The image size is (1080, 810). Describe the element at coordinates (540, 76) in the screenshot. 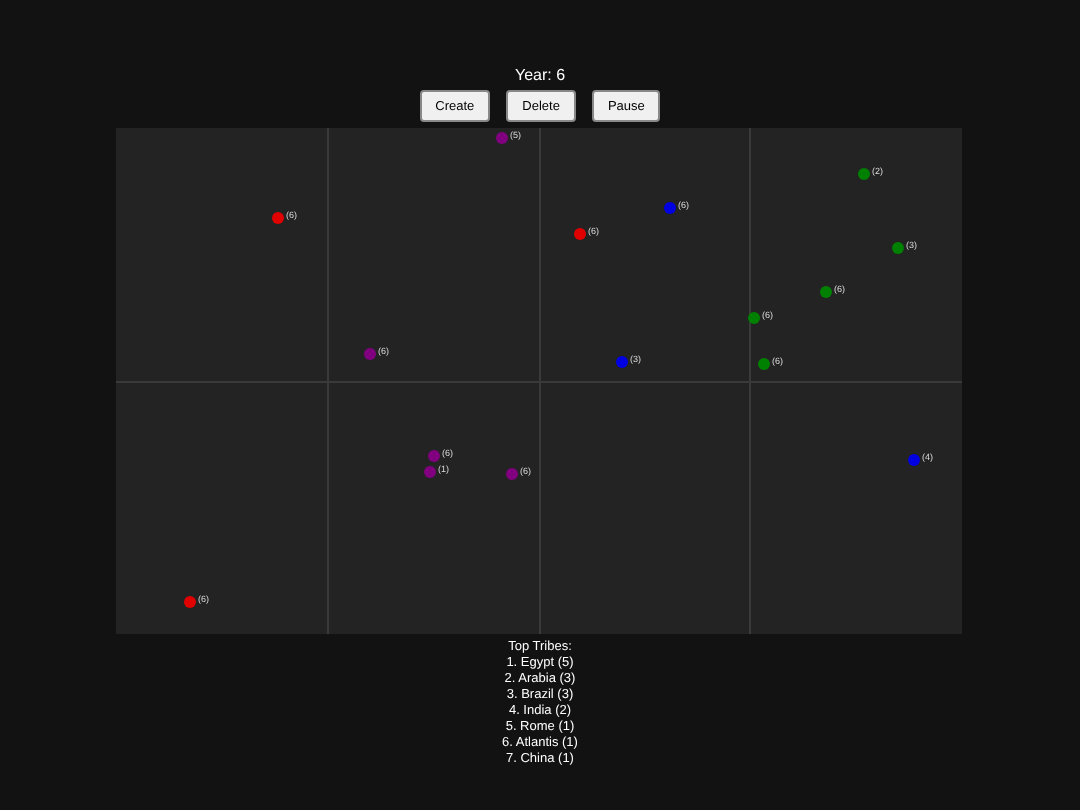

I see `year-label: Year: 6` at that location.